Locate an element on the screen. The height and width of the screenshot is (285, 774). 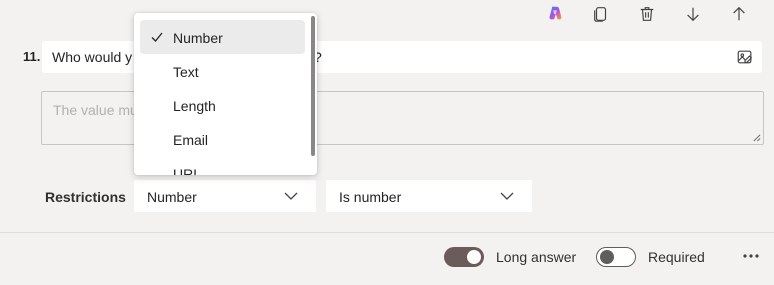
dropdown-option: URL is located at coordinates (222, 165).